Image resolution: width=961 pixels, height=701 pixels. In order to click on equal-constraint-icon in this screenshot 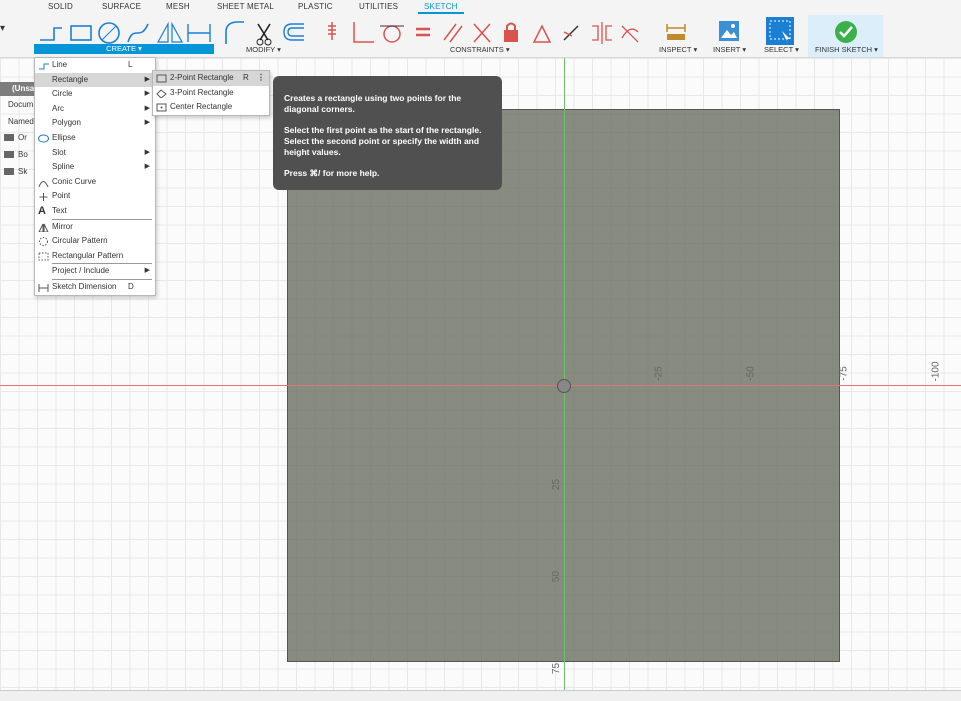, I will do `click(423, 32)`.